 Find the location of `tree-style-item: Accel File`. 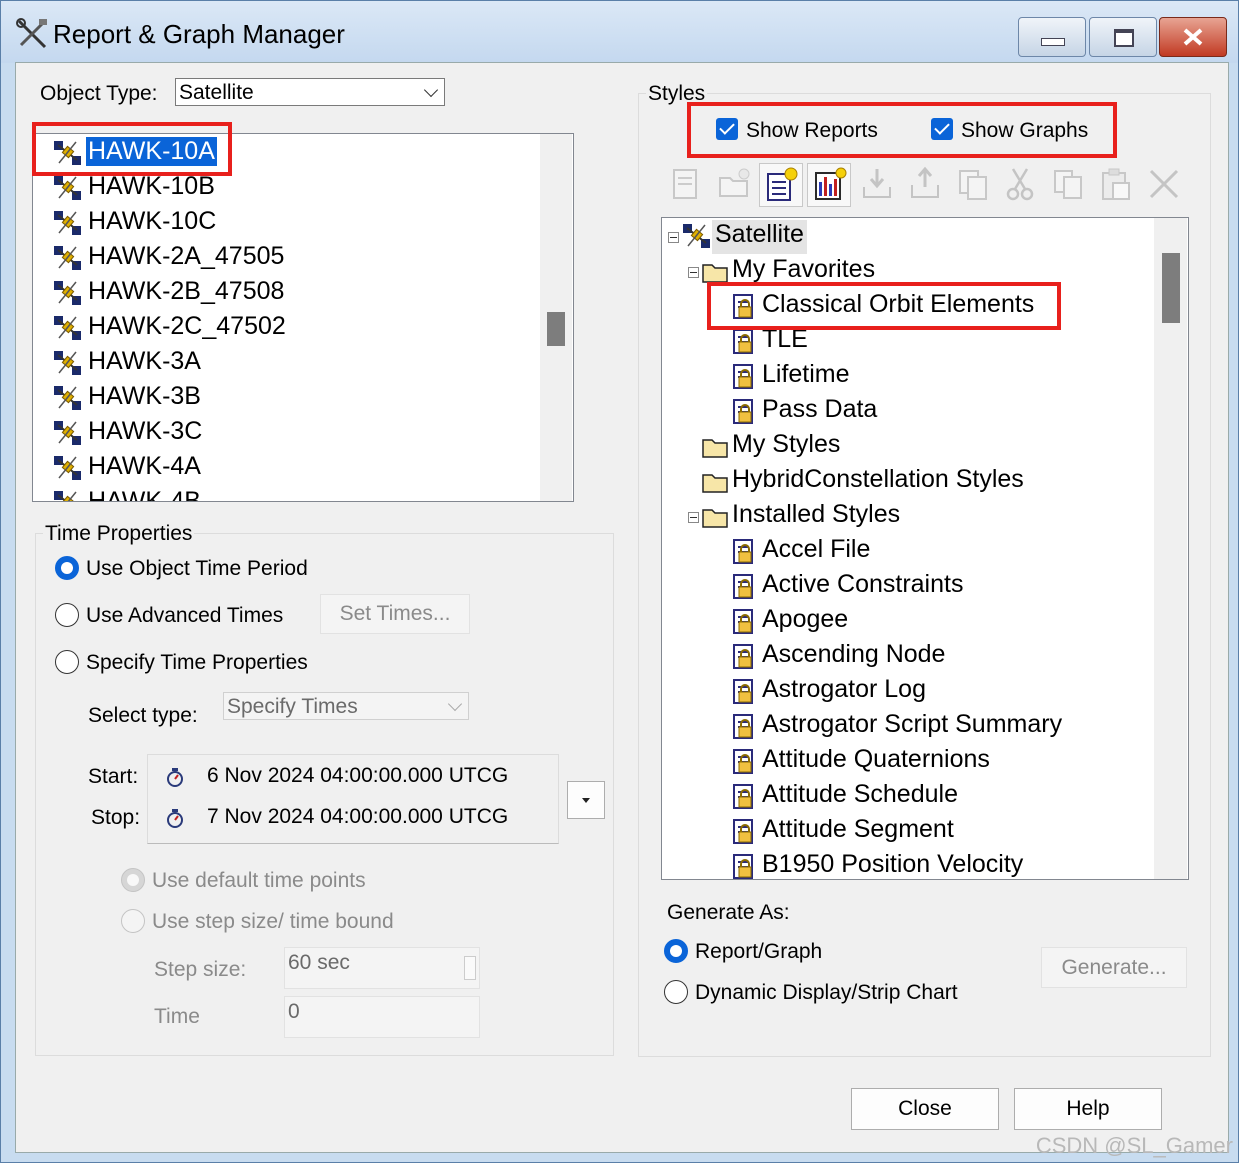

tree-style-item: Accel File is located at coordinates (816, 552).